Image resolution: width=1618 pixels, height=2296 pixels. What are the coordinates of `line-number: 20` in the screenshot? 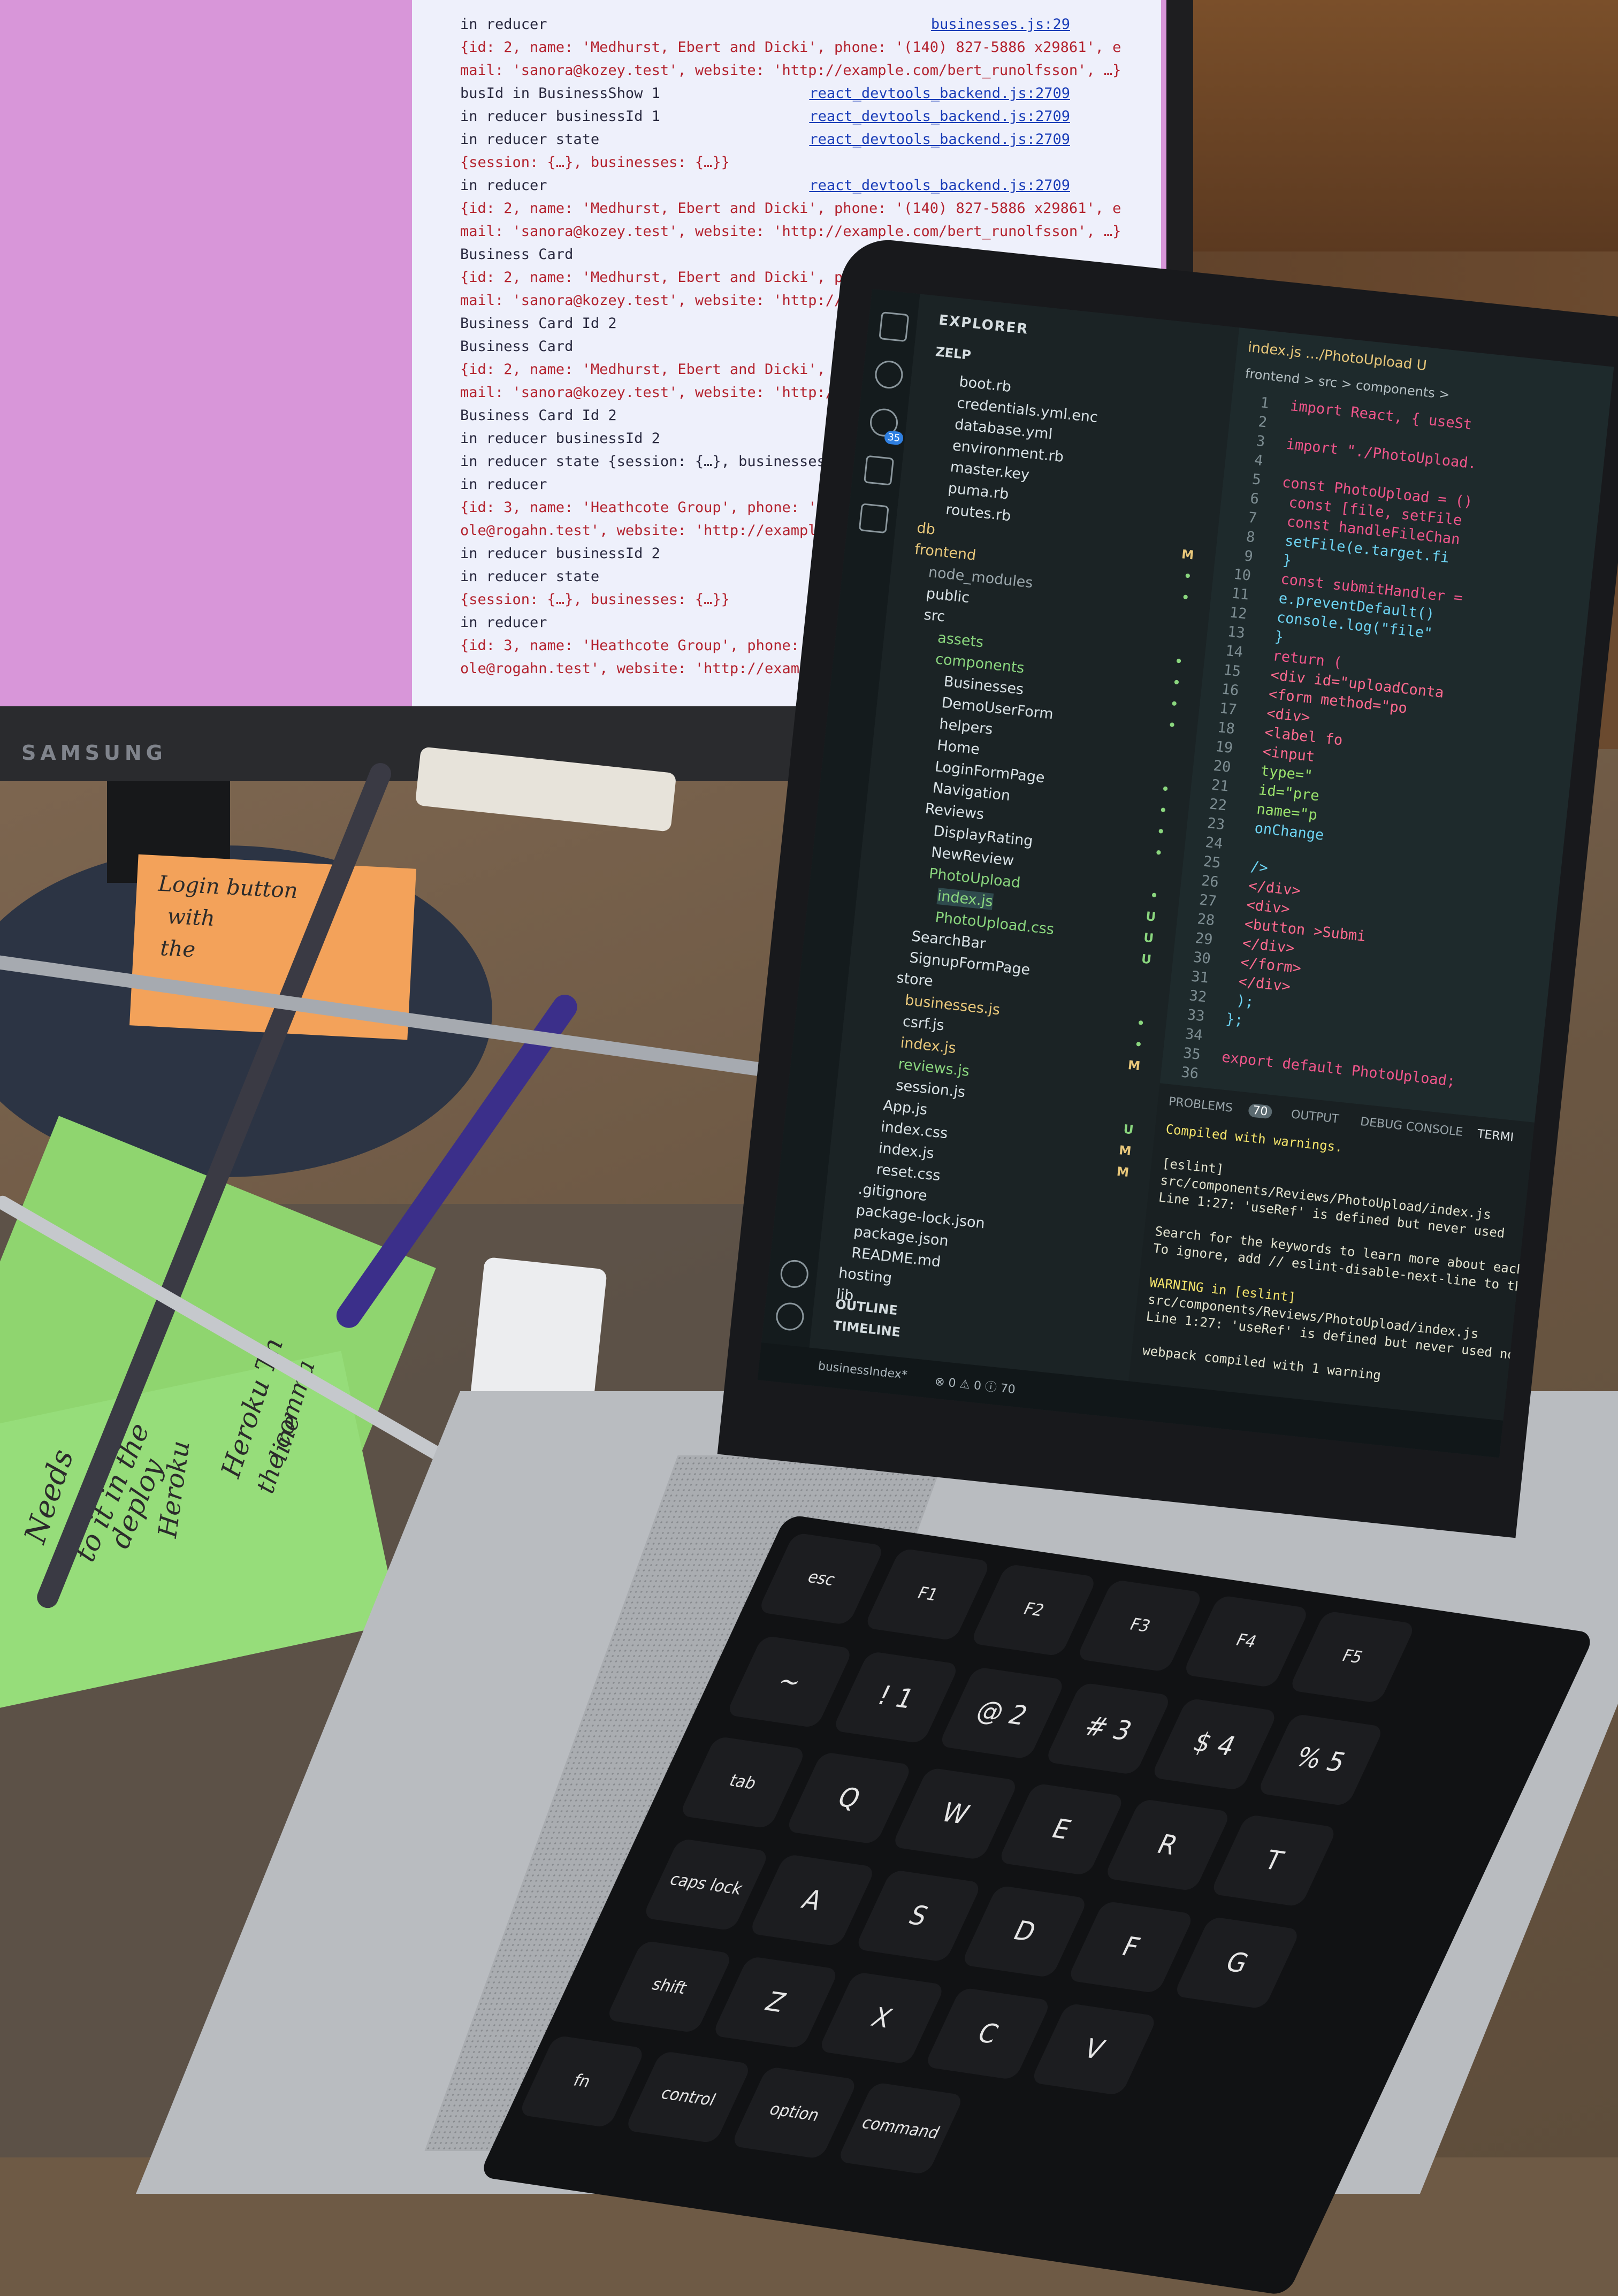 It's located at (1222, 766).